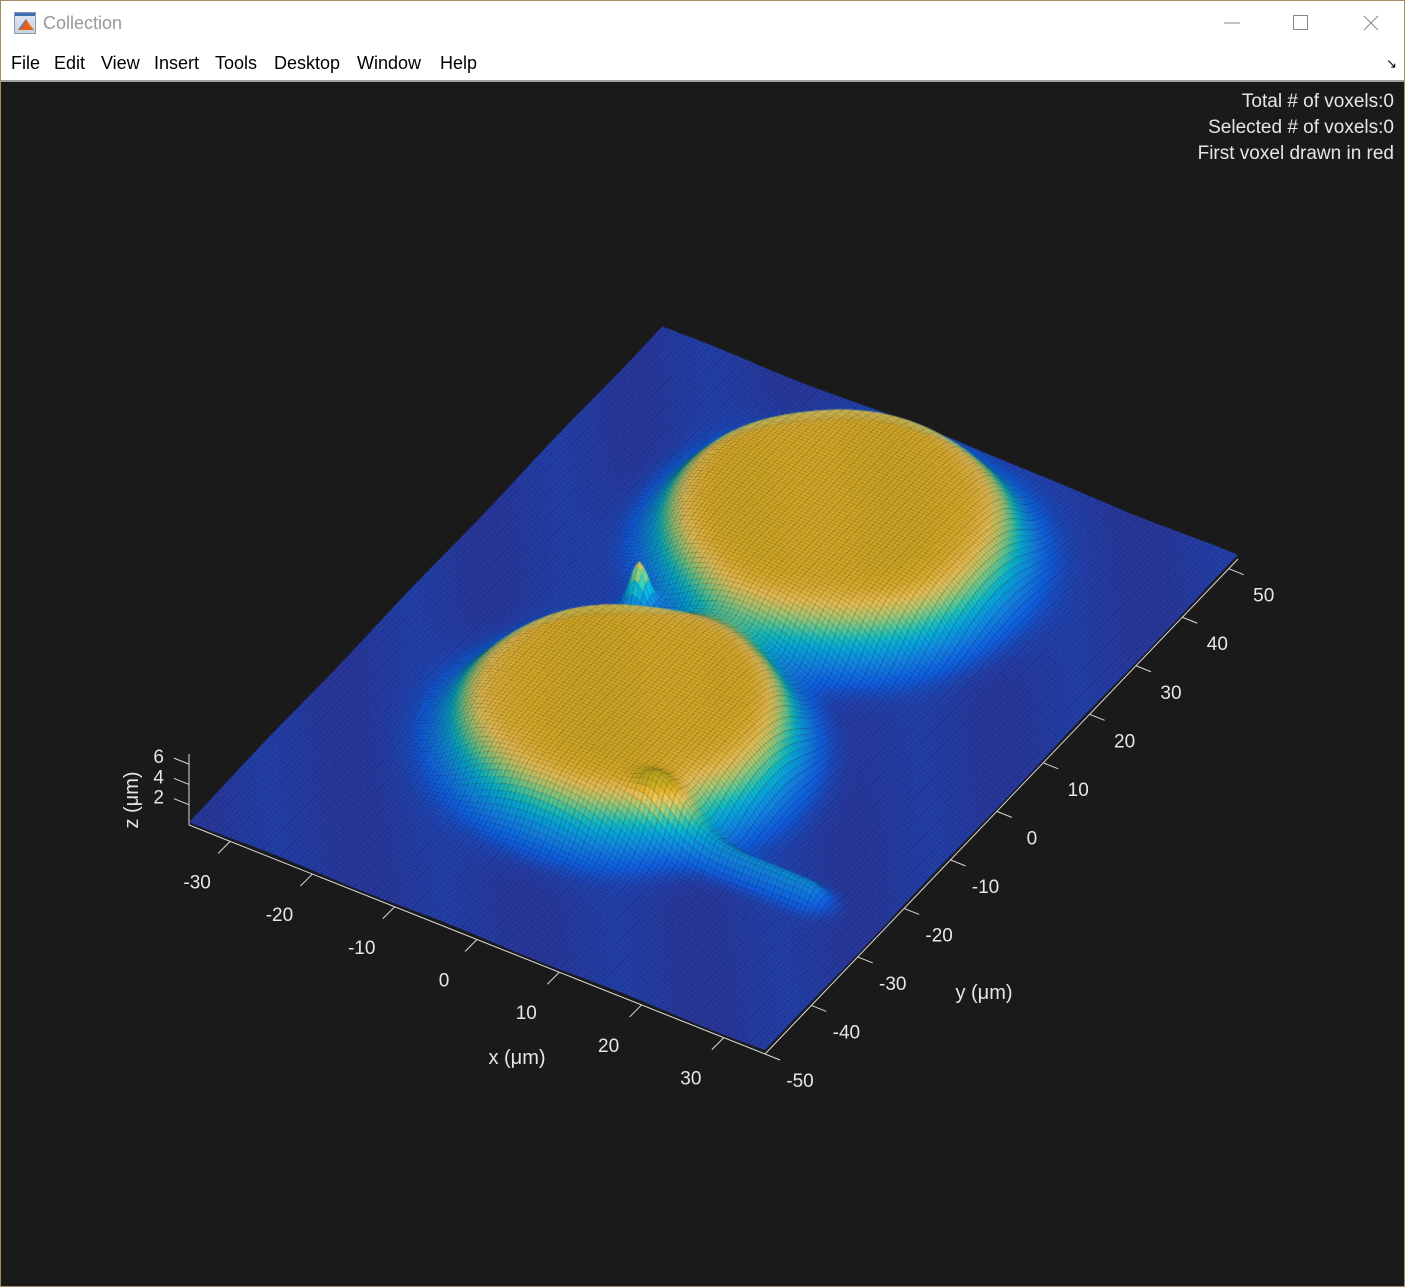 This screenshot has height=1287, width=1405. I want to click on menu-help: Help, so click(458, 63).